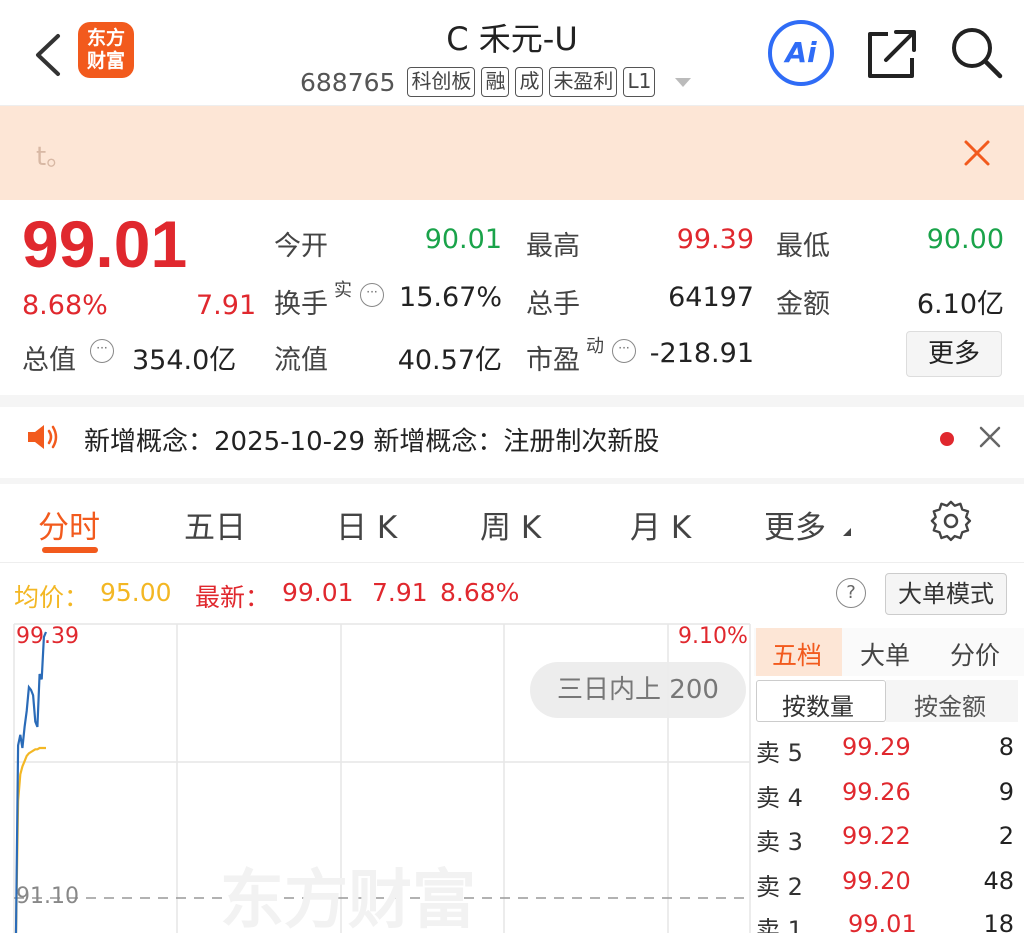  Describe the element at coordinates (512, 53) in the screenshot. I see `header: 东方 财富 C 禾元-U 688765 科创板 融 成 未盈利 L1 Ai` at that location.